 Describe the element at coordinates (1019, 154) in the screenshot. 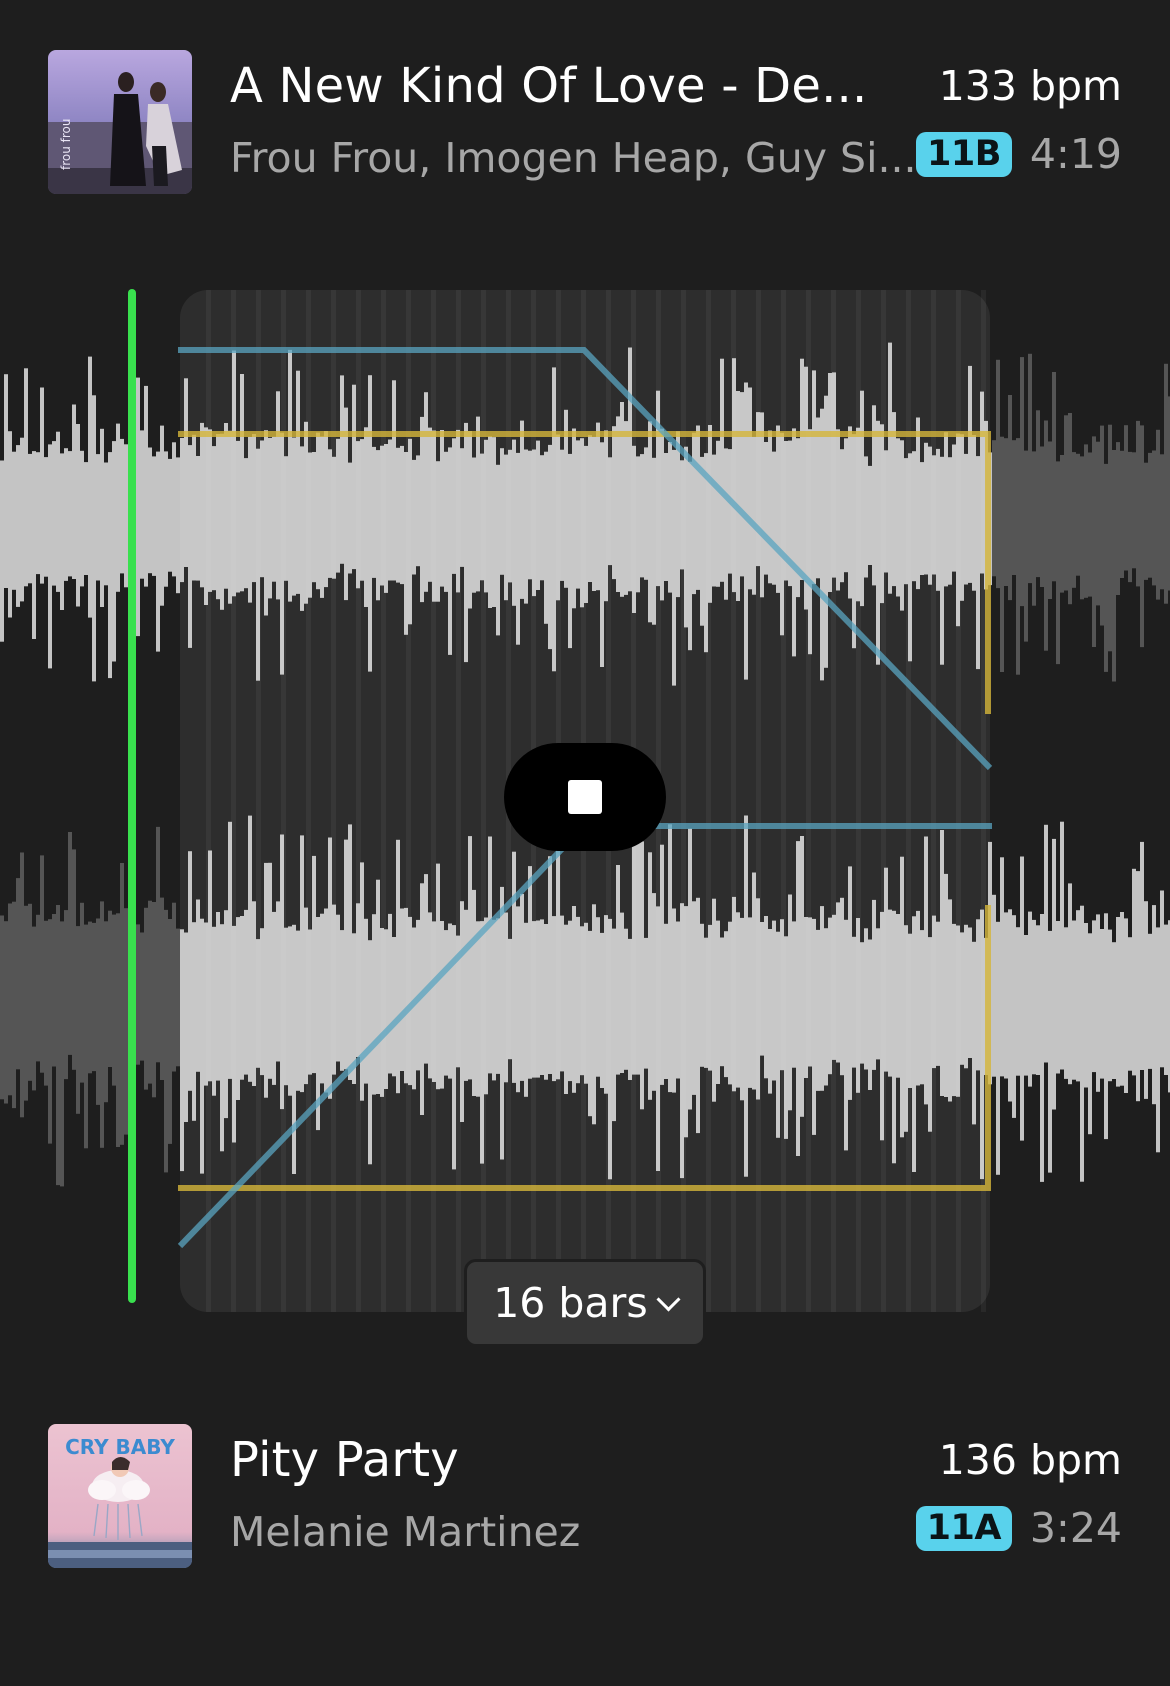

I see `outgoing-track-meta: 11B 4:19` at that location.